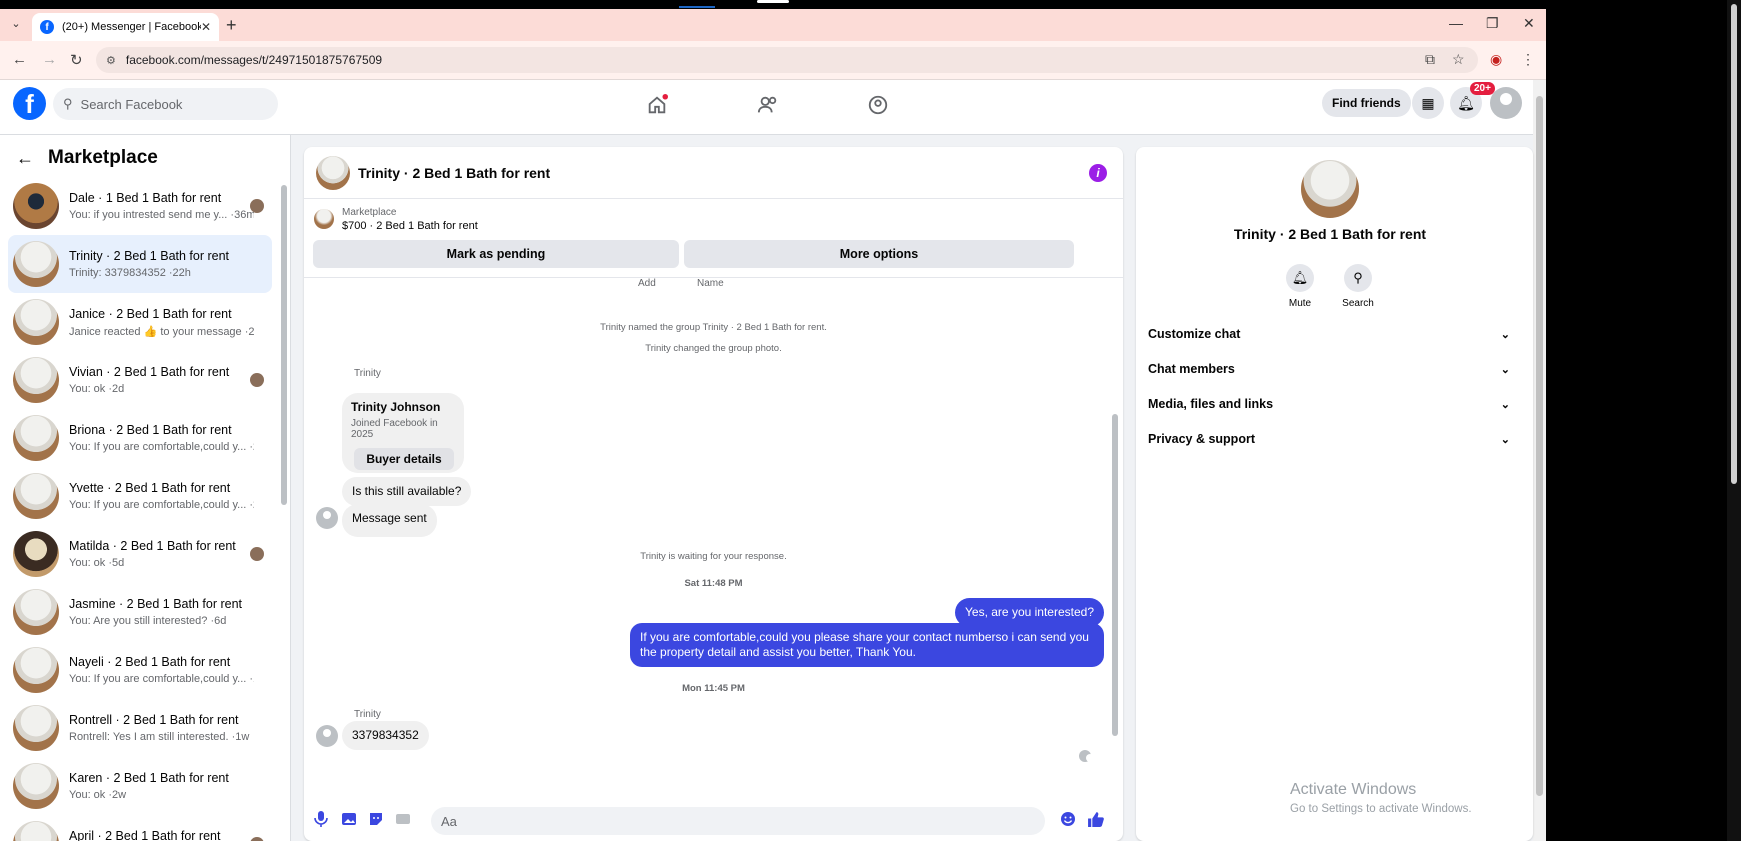 This screenshot has width=1741, height=841. I want to click on find-friends-button: Find friends, so click(1366, 103).